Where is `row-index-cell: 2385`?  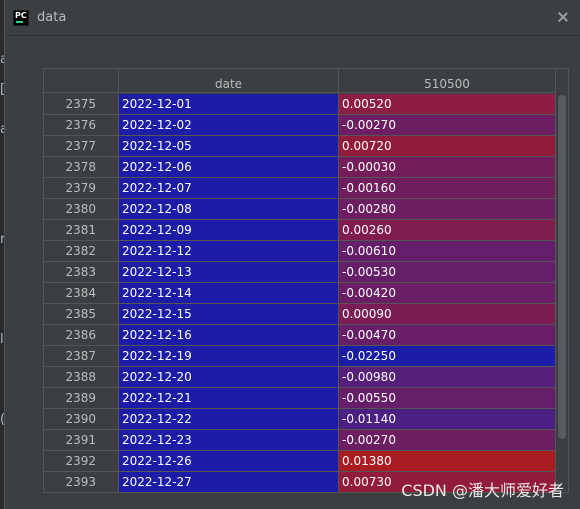
row-index-cell: 2385 is located at coordinates (81, 314).